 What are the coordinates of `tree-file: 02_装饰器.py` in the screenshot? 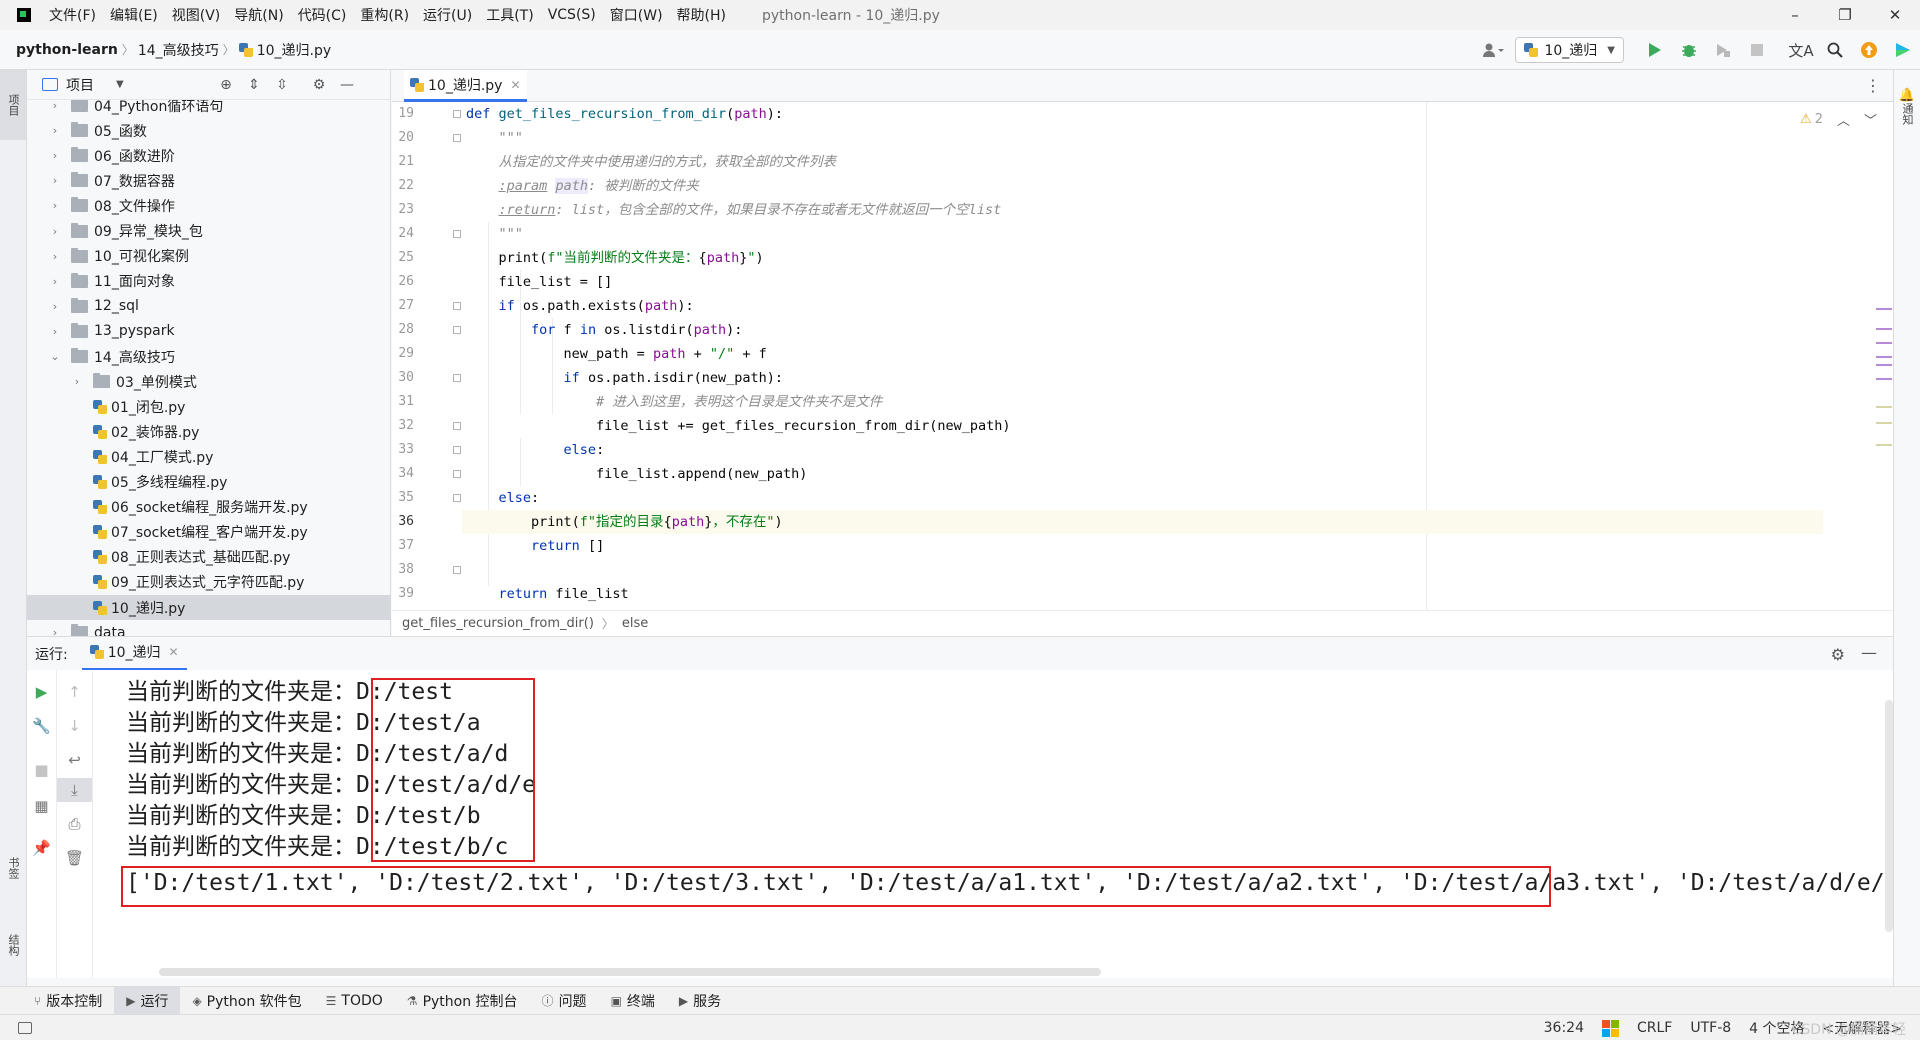 It's located at (209, 431).